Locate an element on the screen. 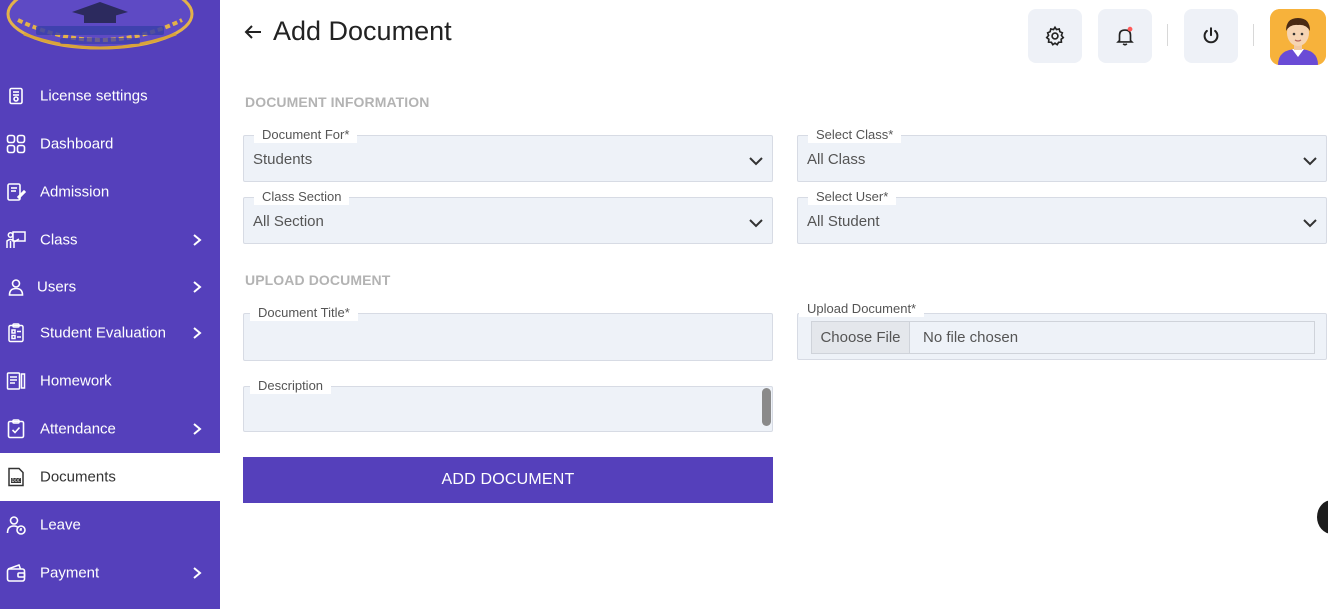  avatar is located at coordinates (1298, 37).